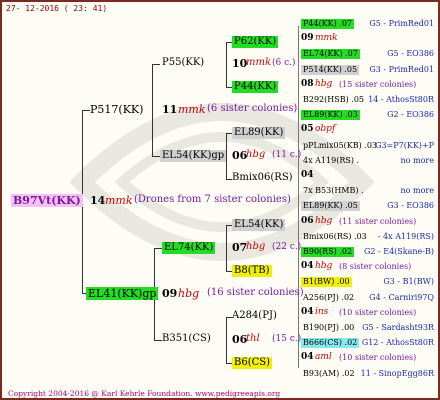  I want to click on g4-node: pPLmix05(KB) .03, so click(340, 146).